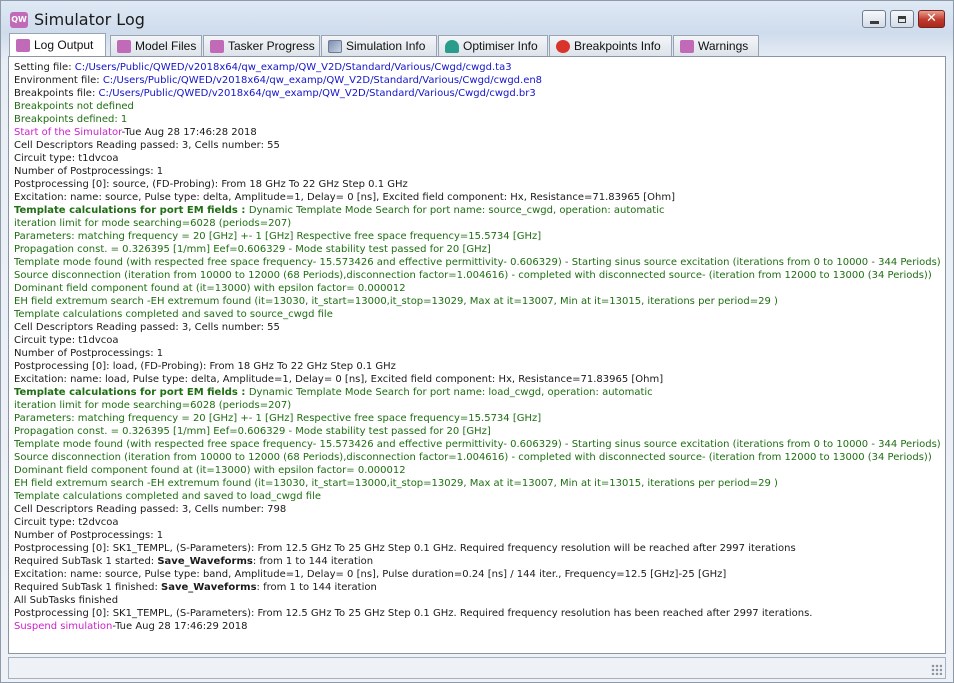  What do you see at coordinates (271, 46) in the screenshot?
I see `tab-label: Tasker Progress` at bounding box center [271, 46].